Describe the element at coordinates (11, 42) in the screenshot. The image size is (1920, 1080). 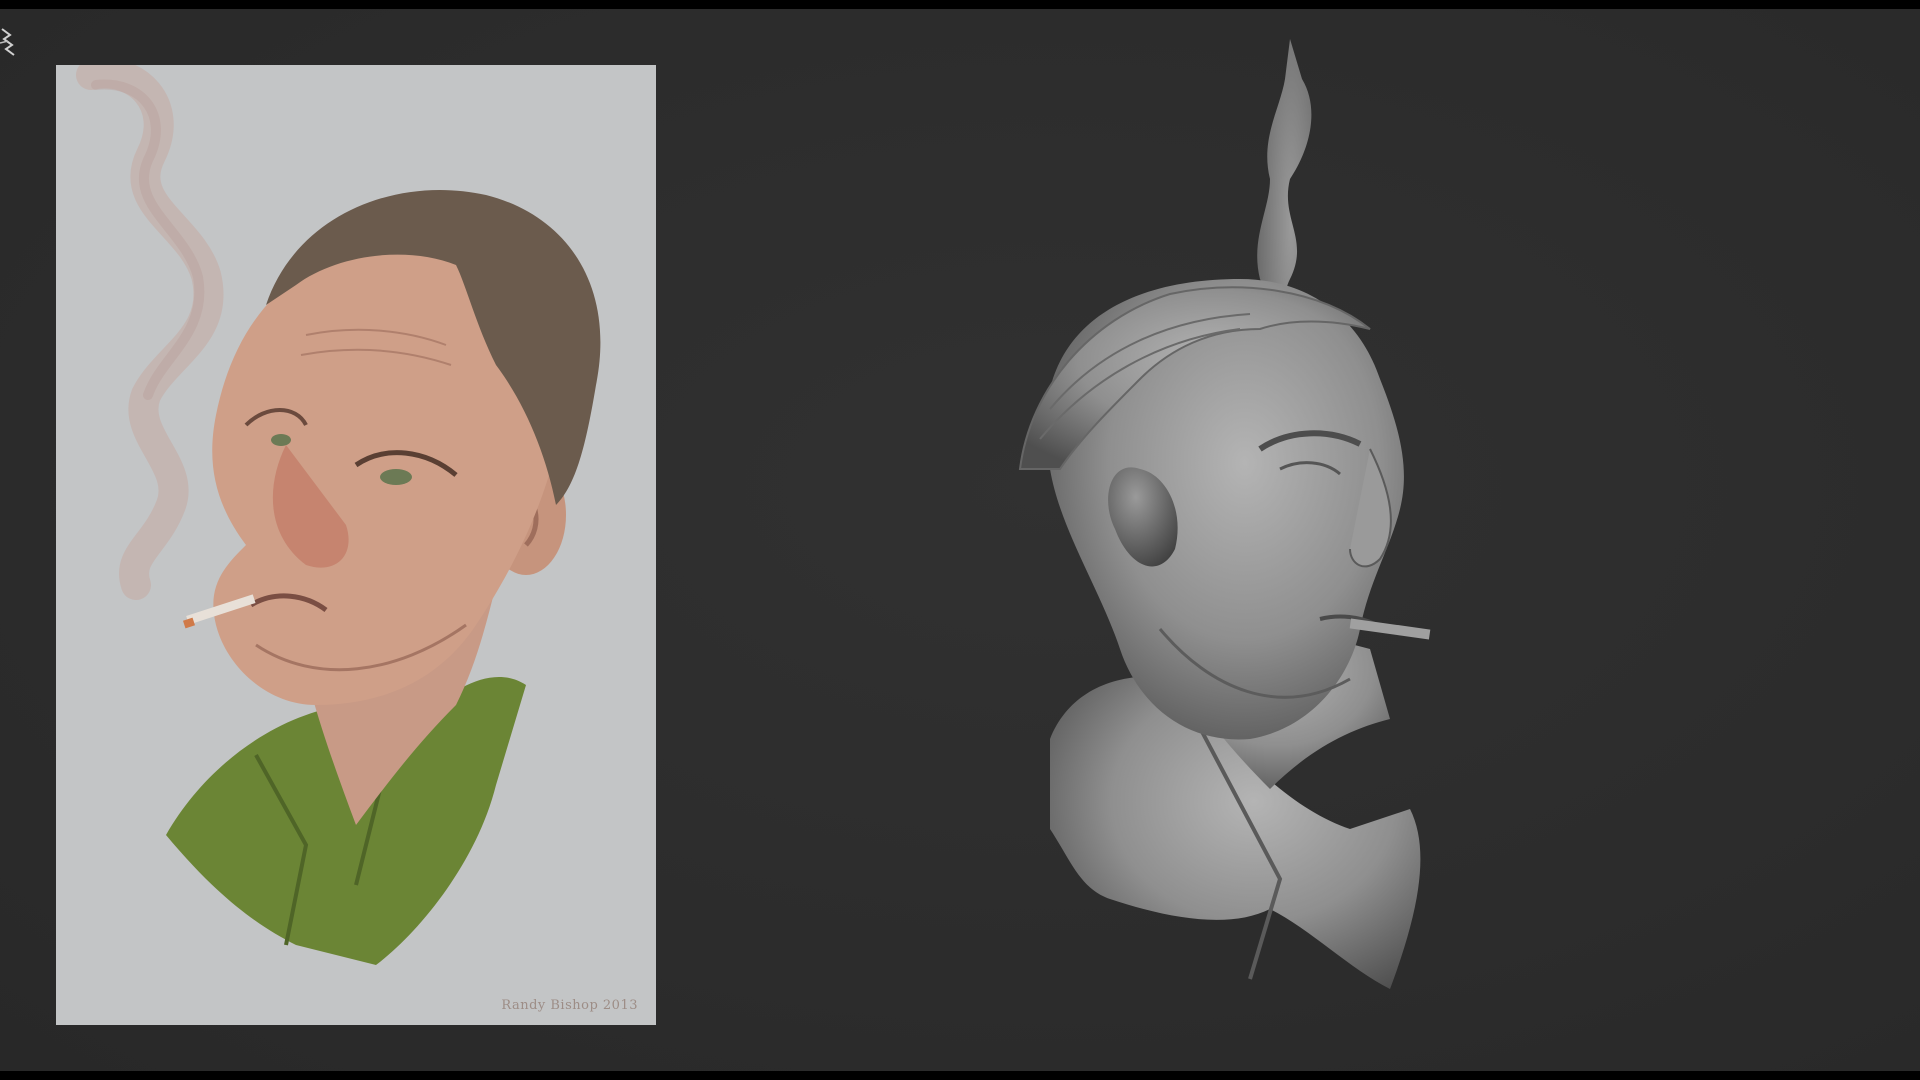
I see `zbrush-logo-icon` at that location.